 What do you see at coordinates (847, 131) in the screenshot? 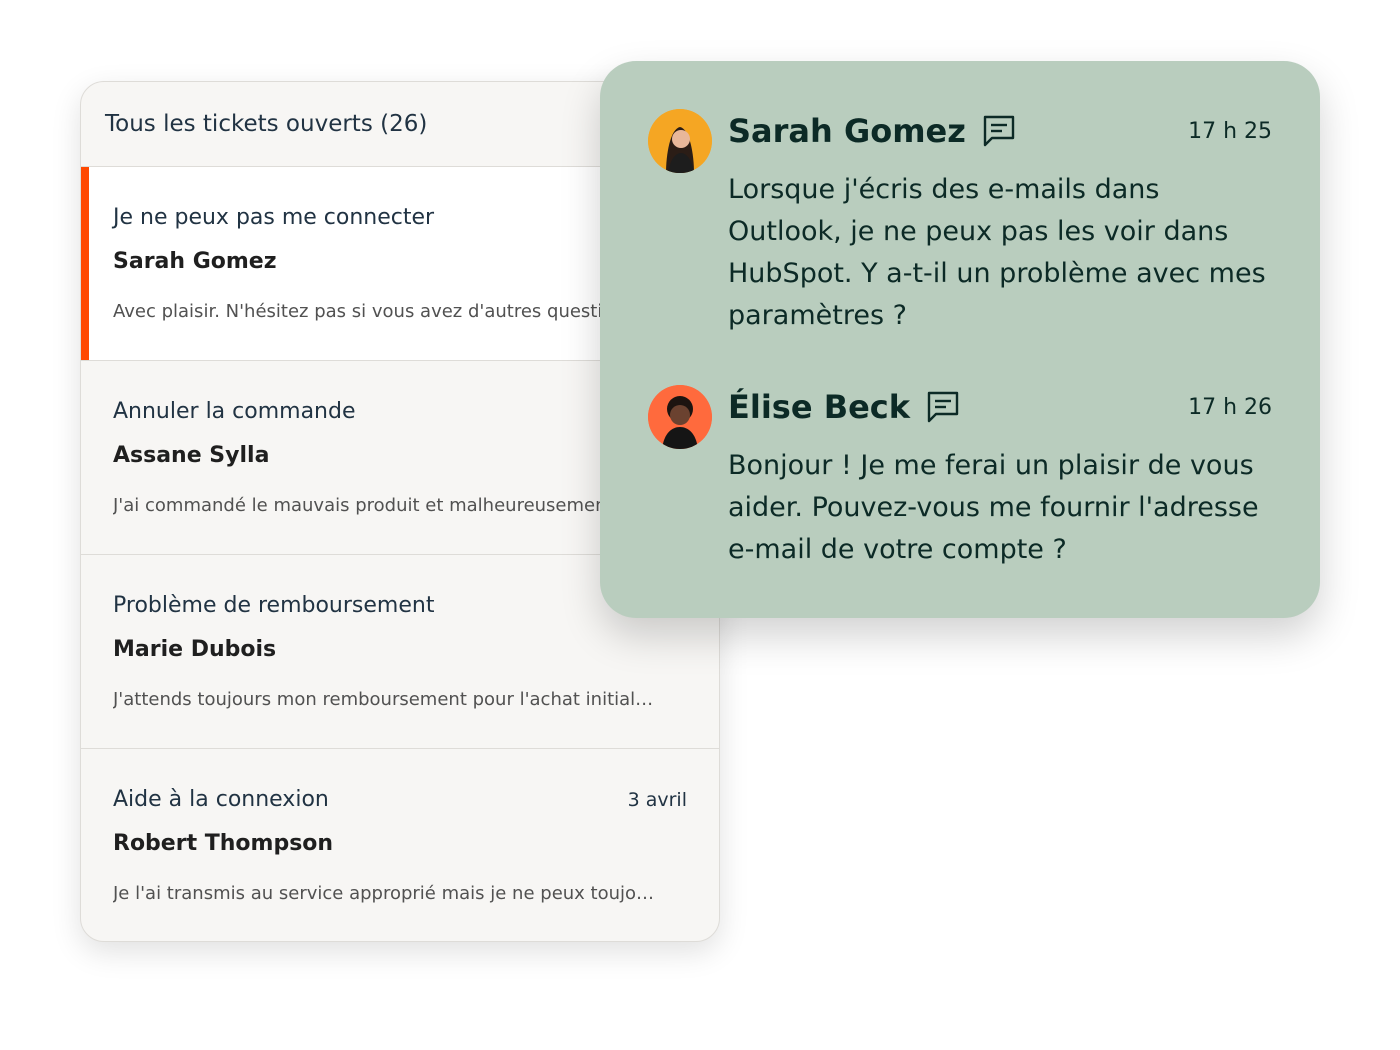
I see `message-author: Sarah Gomez` at bounding box center [847, 131].